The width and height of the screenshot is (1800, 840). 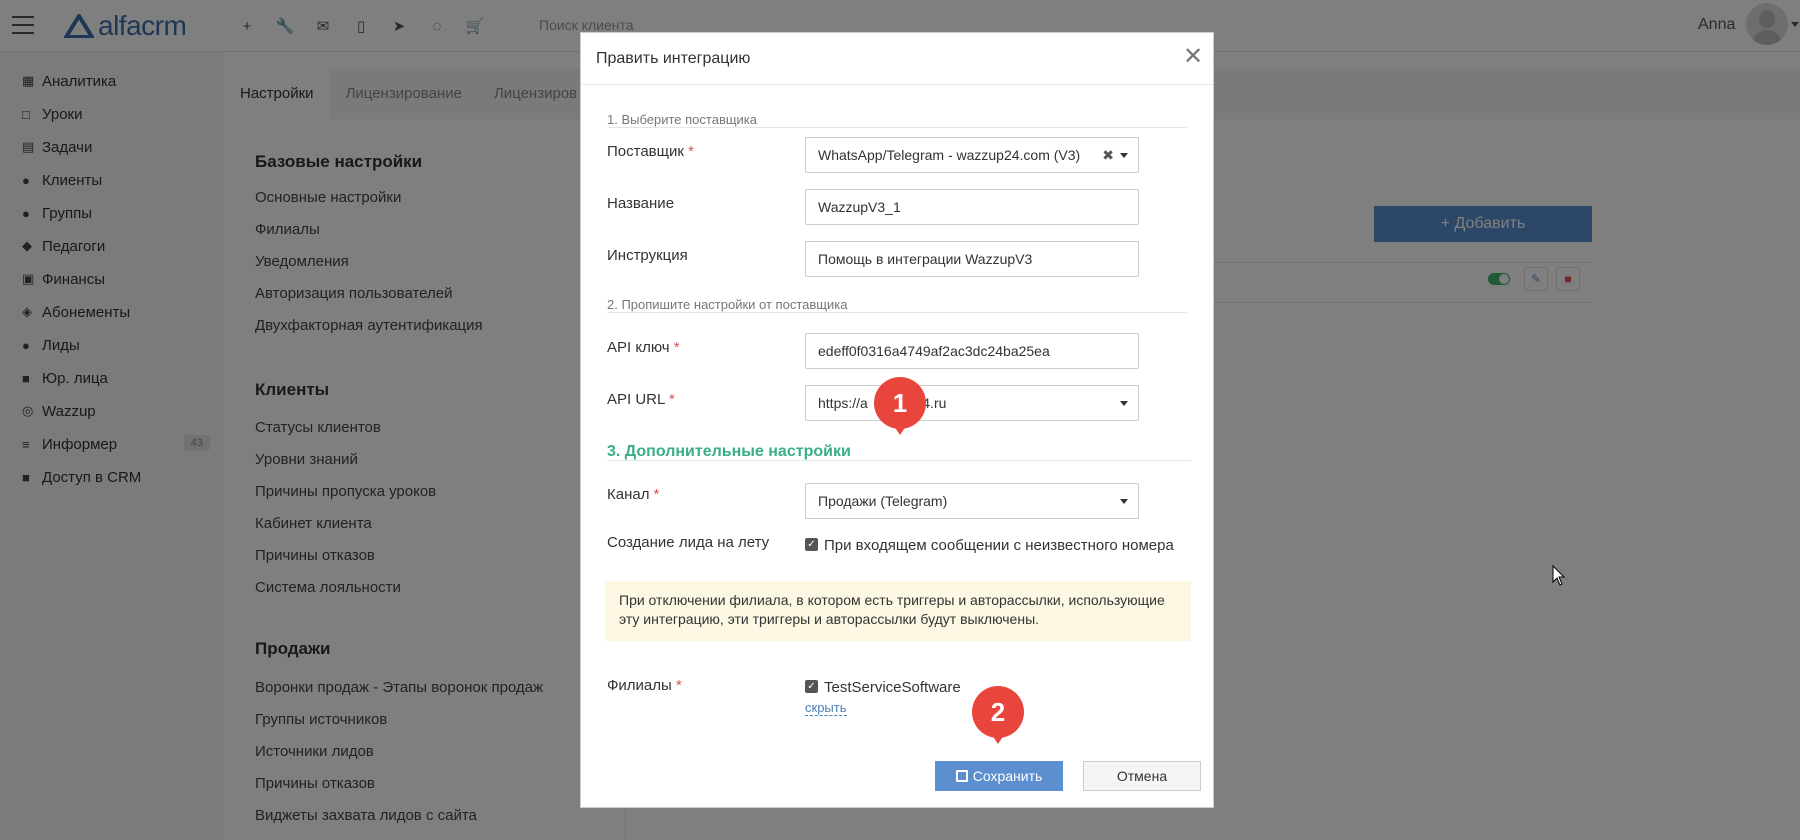 What do you see at coordinates (650, 151) in the screenshot?
I see `provider-label: Поставщик *` at bounding box center [650, 151].